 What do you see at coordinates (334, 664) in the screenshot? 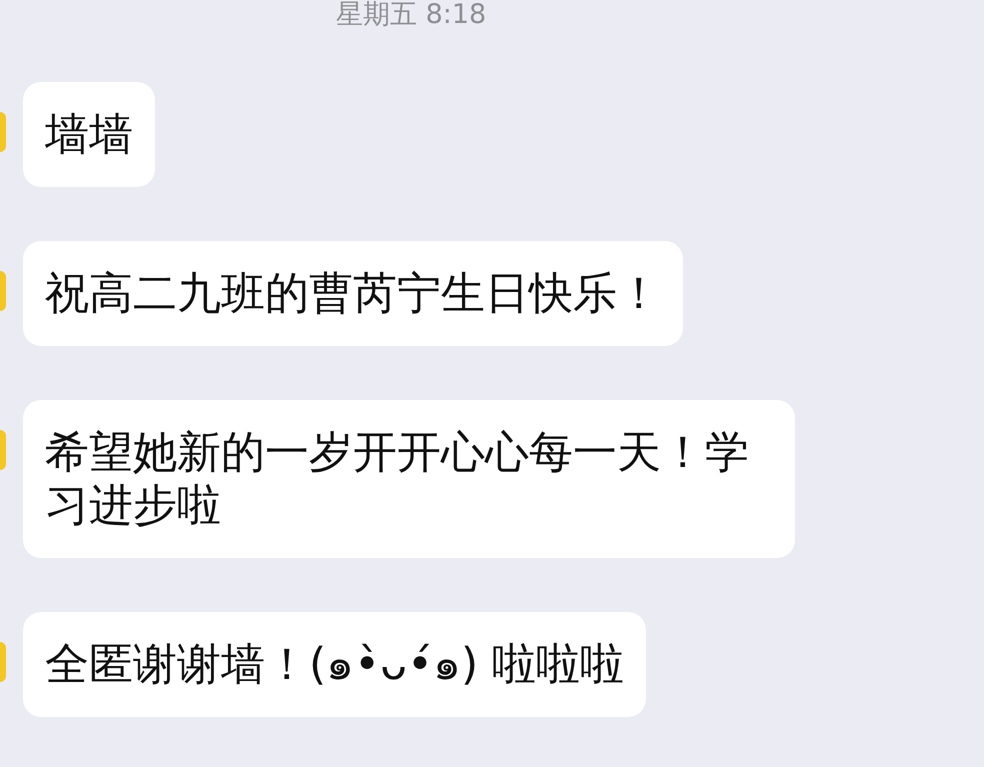
I see `message-bubble: 全匿谢谢墙！(๑•̀ᴗ•́๑) 啦啦啦` at bounding box center [334, 664].